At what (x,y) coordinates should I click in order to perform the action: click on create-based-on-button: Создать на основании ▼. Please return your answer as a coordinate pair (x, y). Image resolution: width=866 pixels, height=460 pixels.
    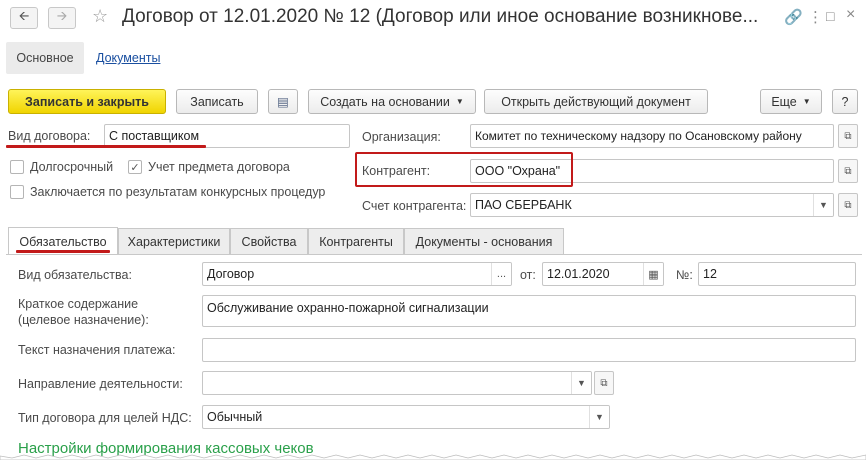
    Looking at the image, I should click on (392, 101).